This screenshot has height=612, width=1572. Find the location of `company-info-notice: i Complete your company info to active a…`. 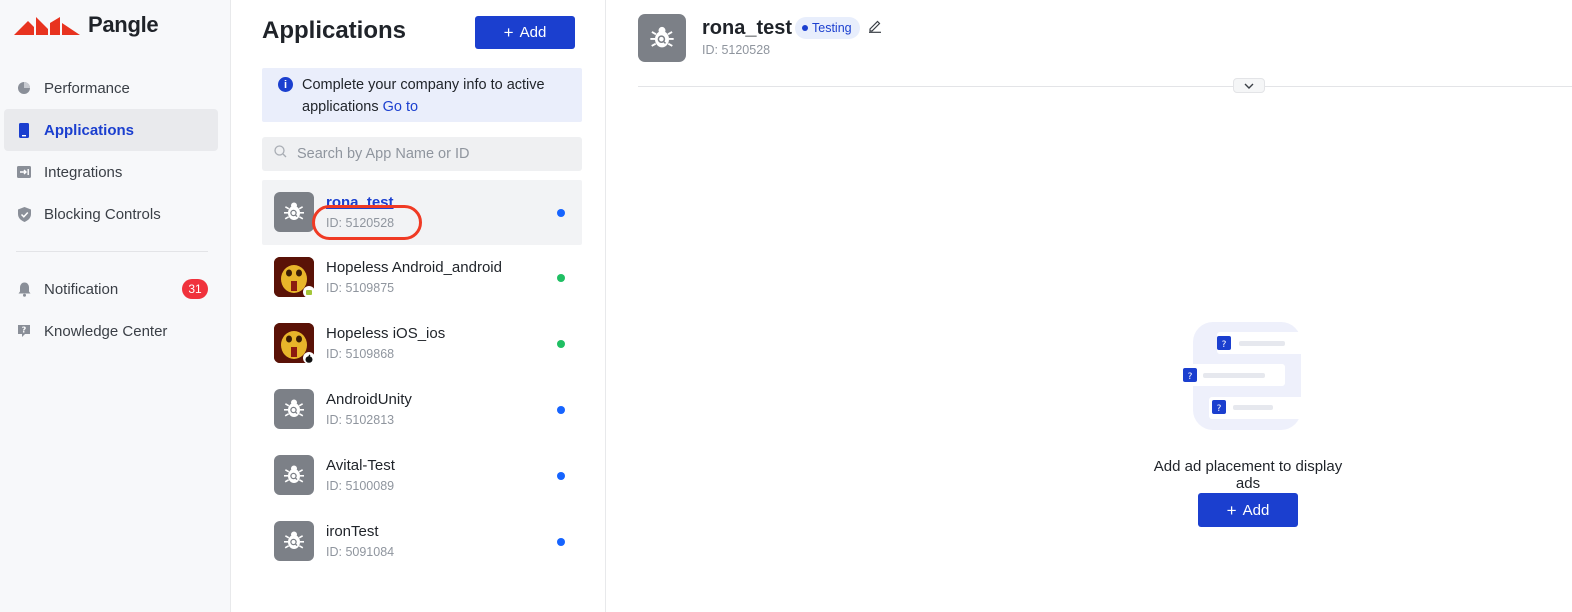

company-info-notice: i Complete your company info to active a… is located at coordinates (422, 95).